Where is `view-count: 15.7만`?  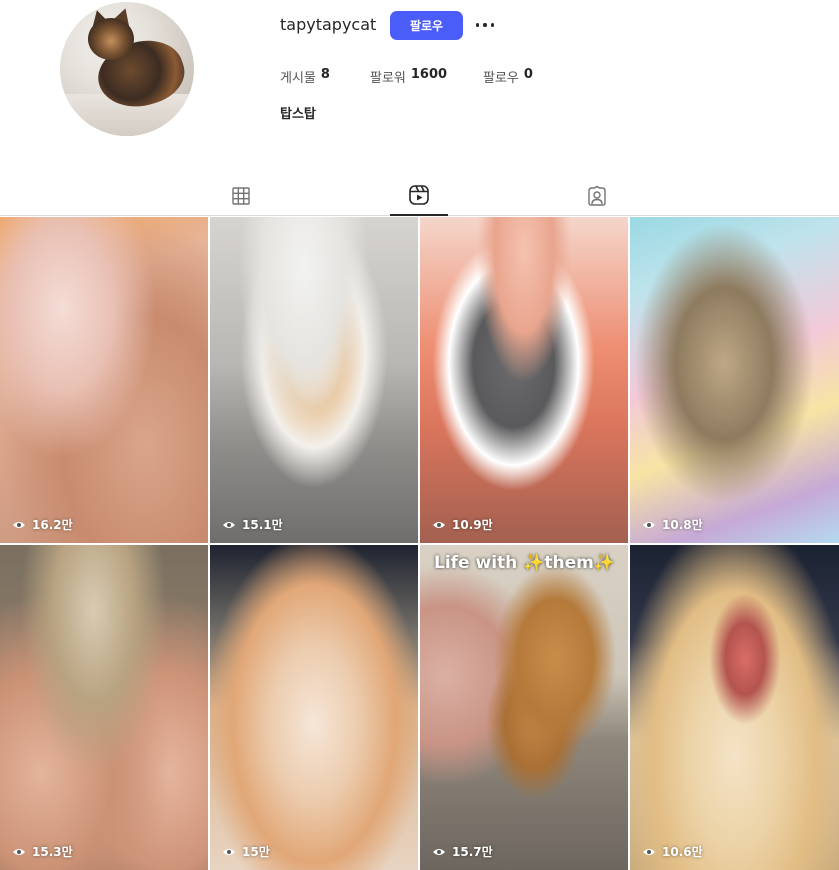 view-count: 15.7만 is located at coordinates (462, 851).